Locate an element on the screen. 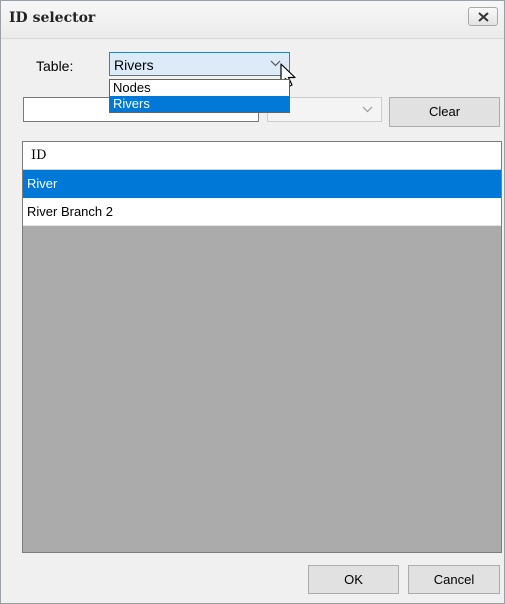 The height and width of the screenshot is (604, 505). ok-button: OK is located at coordinates (353, 579).